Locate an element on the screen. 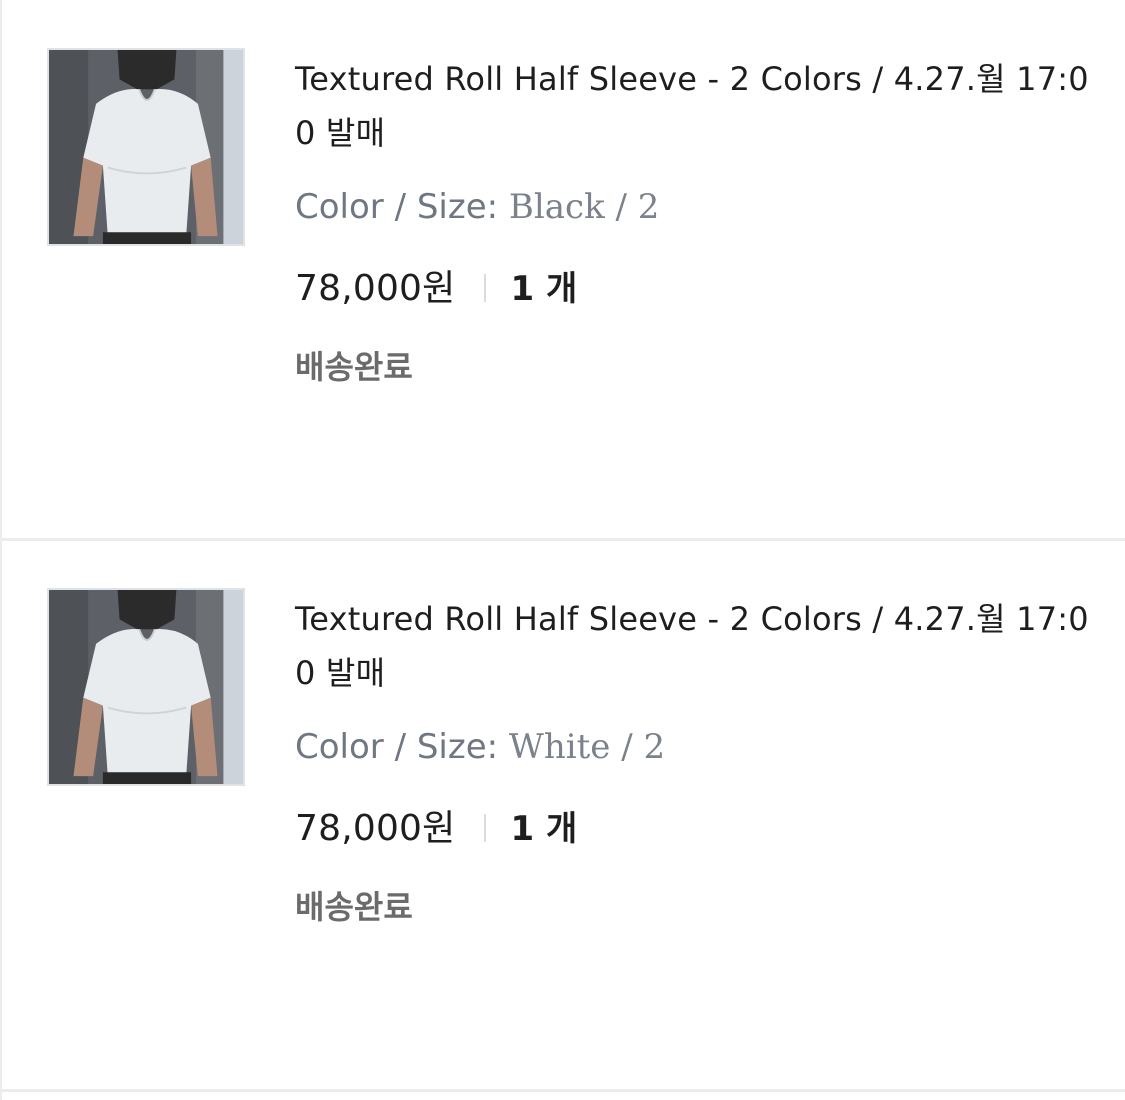 The width and height of the screenshot is (1125, 1100). product-option: Color / Size: White / 2 is located at coordinates (700, 747).